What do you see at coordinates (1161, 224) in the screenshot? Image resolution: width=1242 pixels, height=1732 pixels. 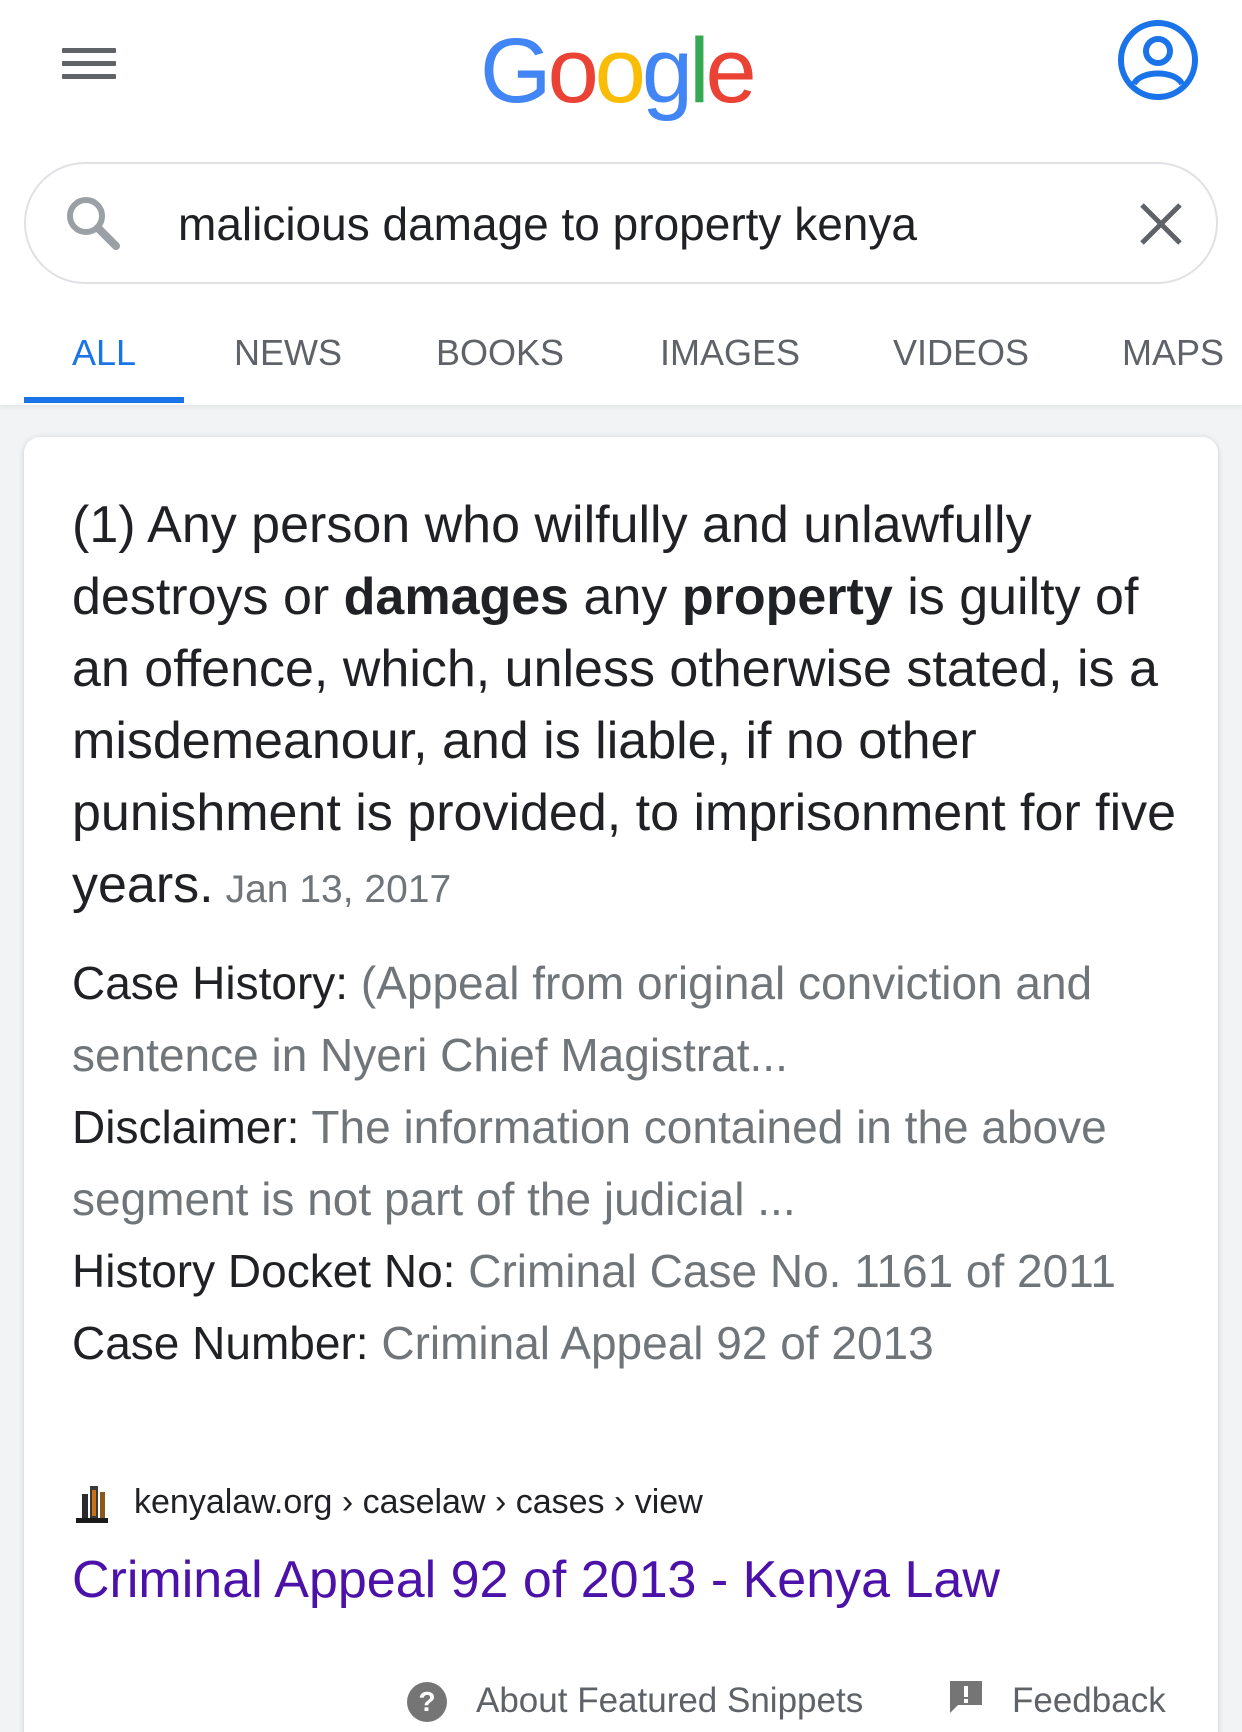 I see `close-icon` at bounding box center [1161, 224].